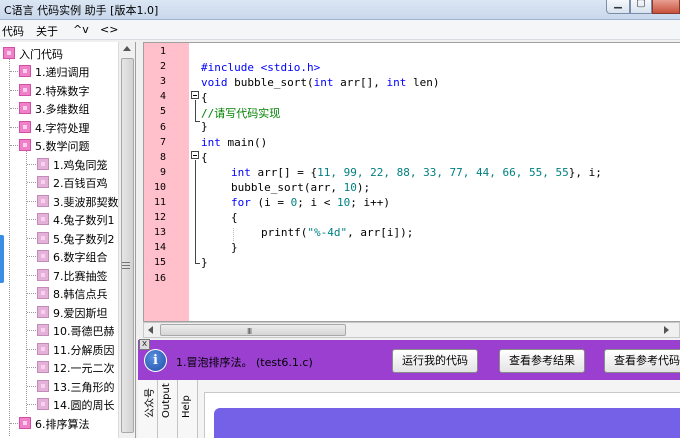 The width and height of the screenshot is (680, 438). What do you see at coordinates (80, 313) in the screenshot?
I see `tree-item-label: 9.爱因斯坦` at bounding box center [80, 313].